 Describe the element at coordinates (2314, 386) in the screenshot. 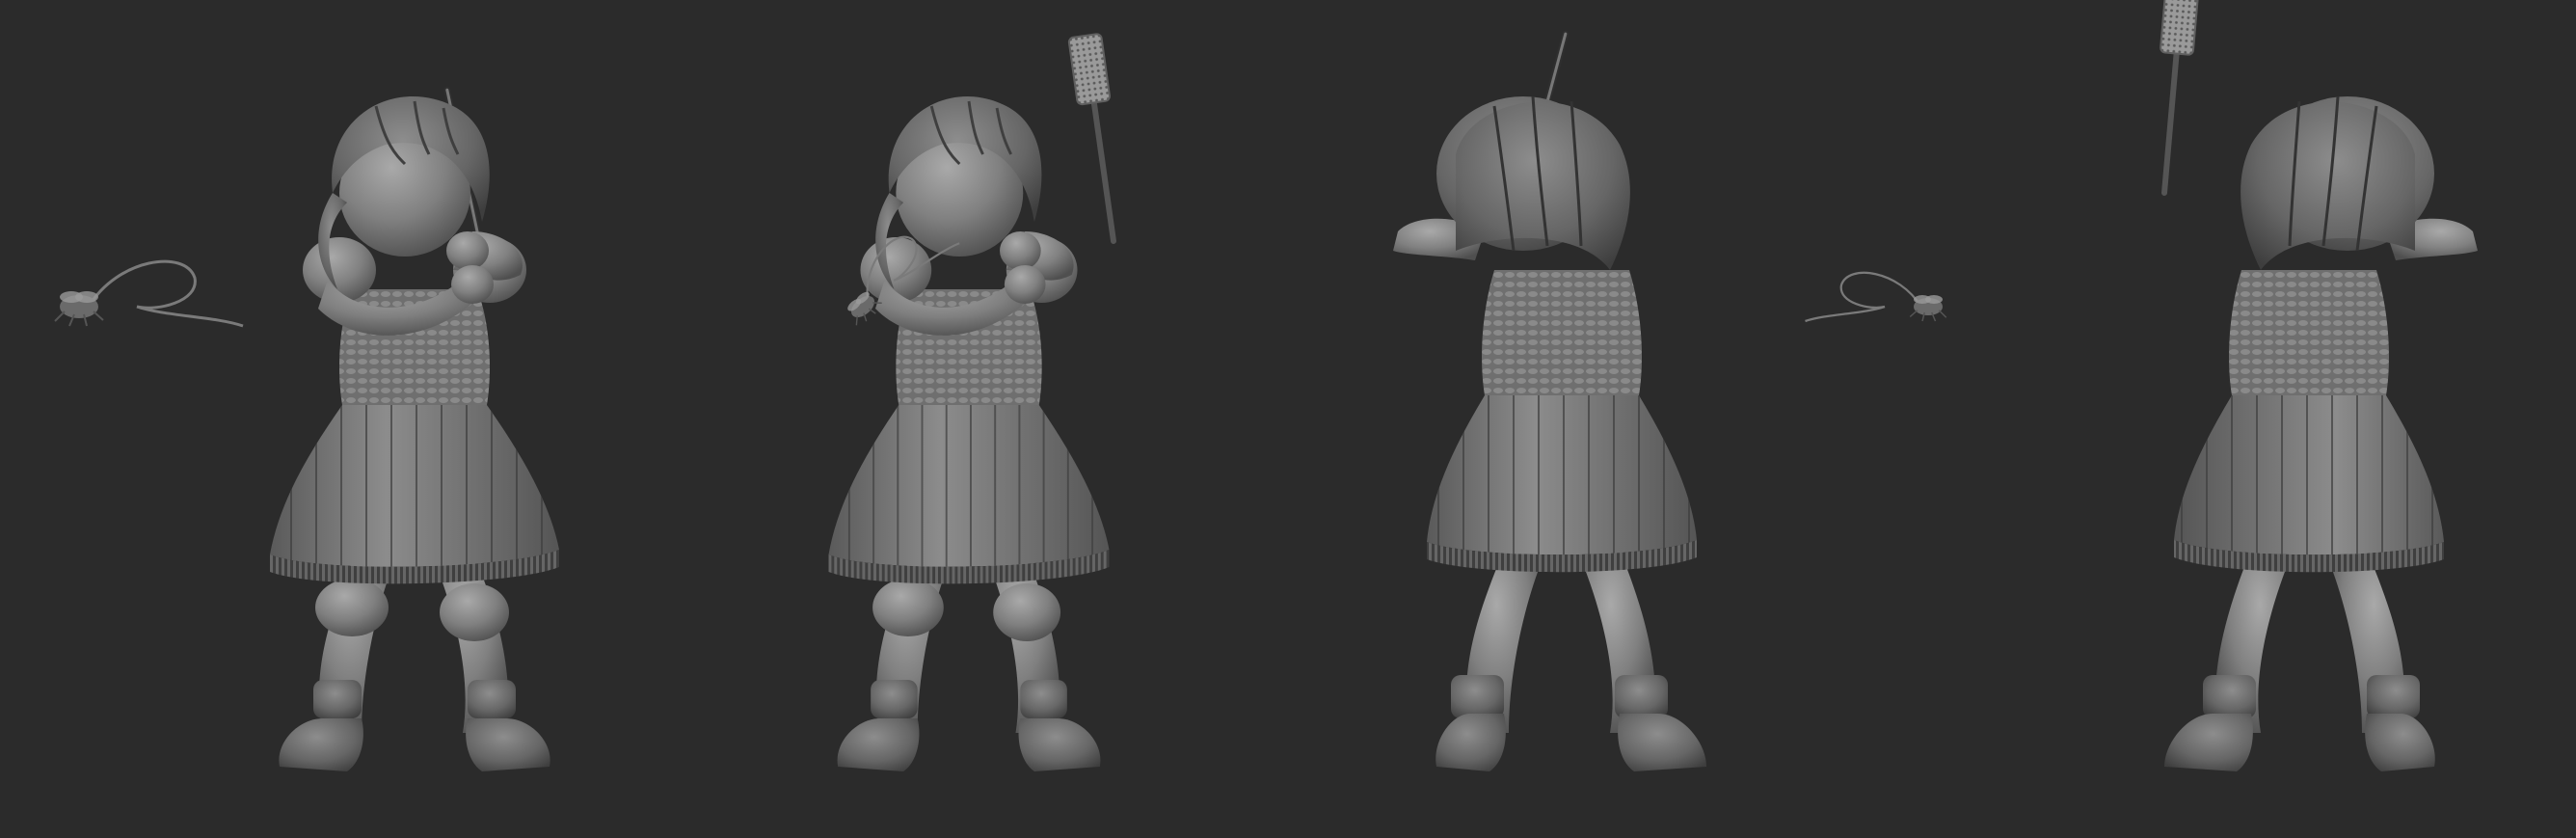

I see `figure-three-quarter-back-view` at that location.